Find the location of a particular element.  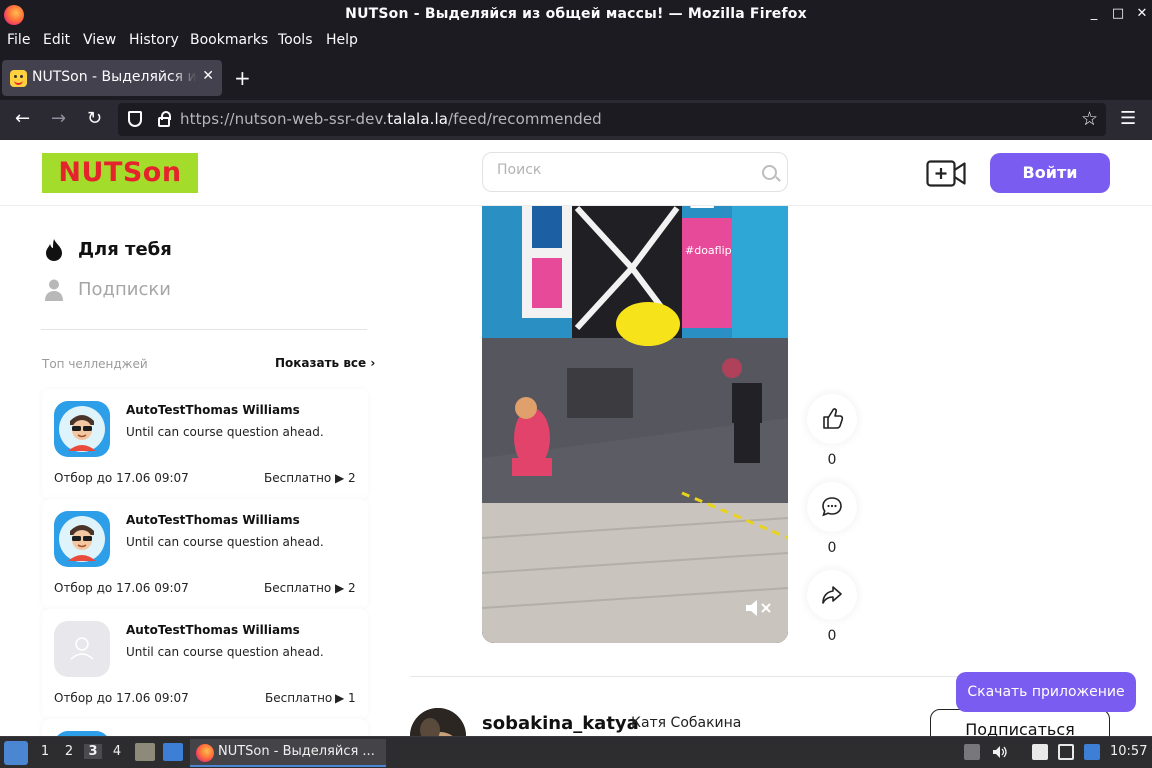

tracking-protection-icon is located at coordinates (135, 119).